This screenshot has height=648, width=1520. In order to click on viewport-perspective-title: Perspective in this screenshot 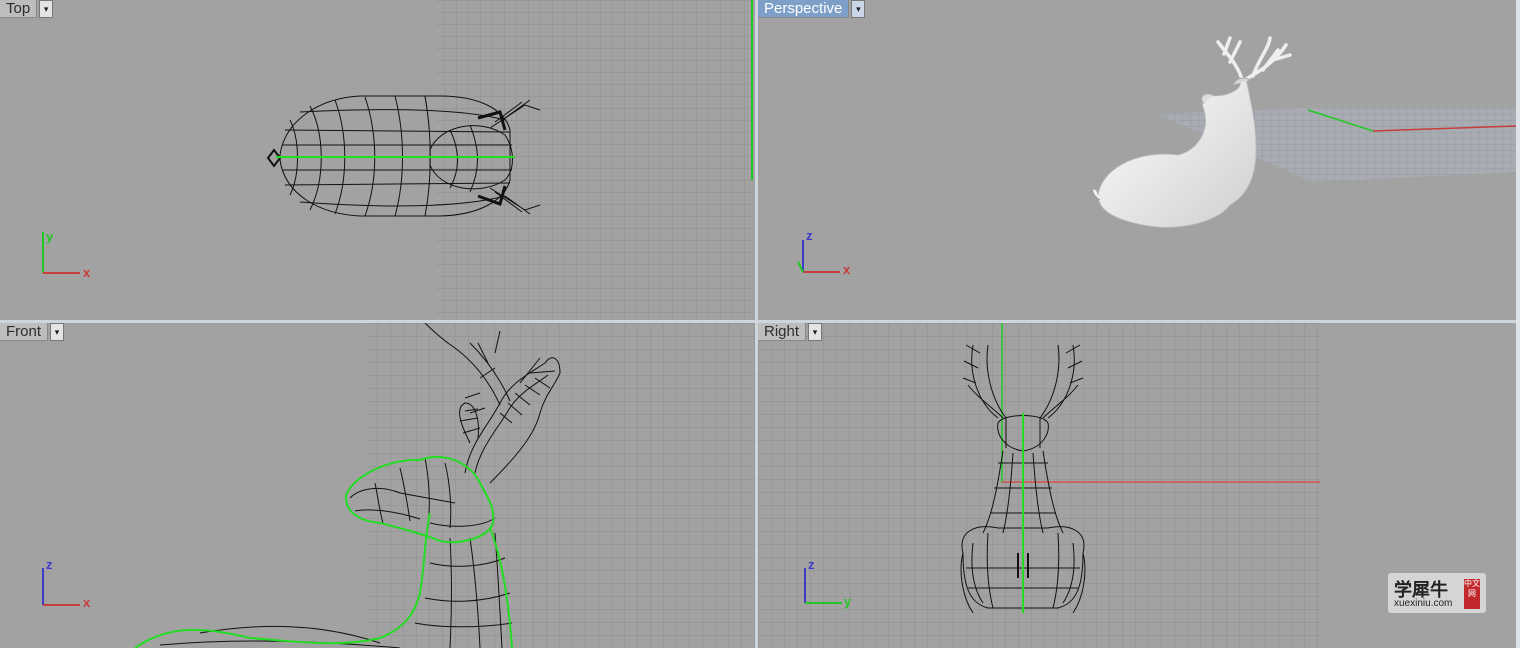, I will do `click(804, 9)`.